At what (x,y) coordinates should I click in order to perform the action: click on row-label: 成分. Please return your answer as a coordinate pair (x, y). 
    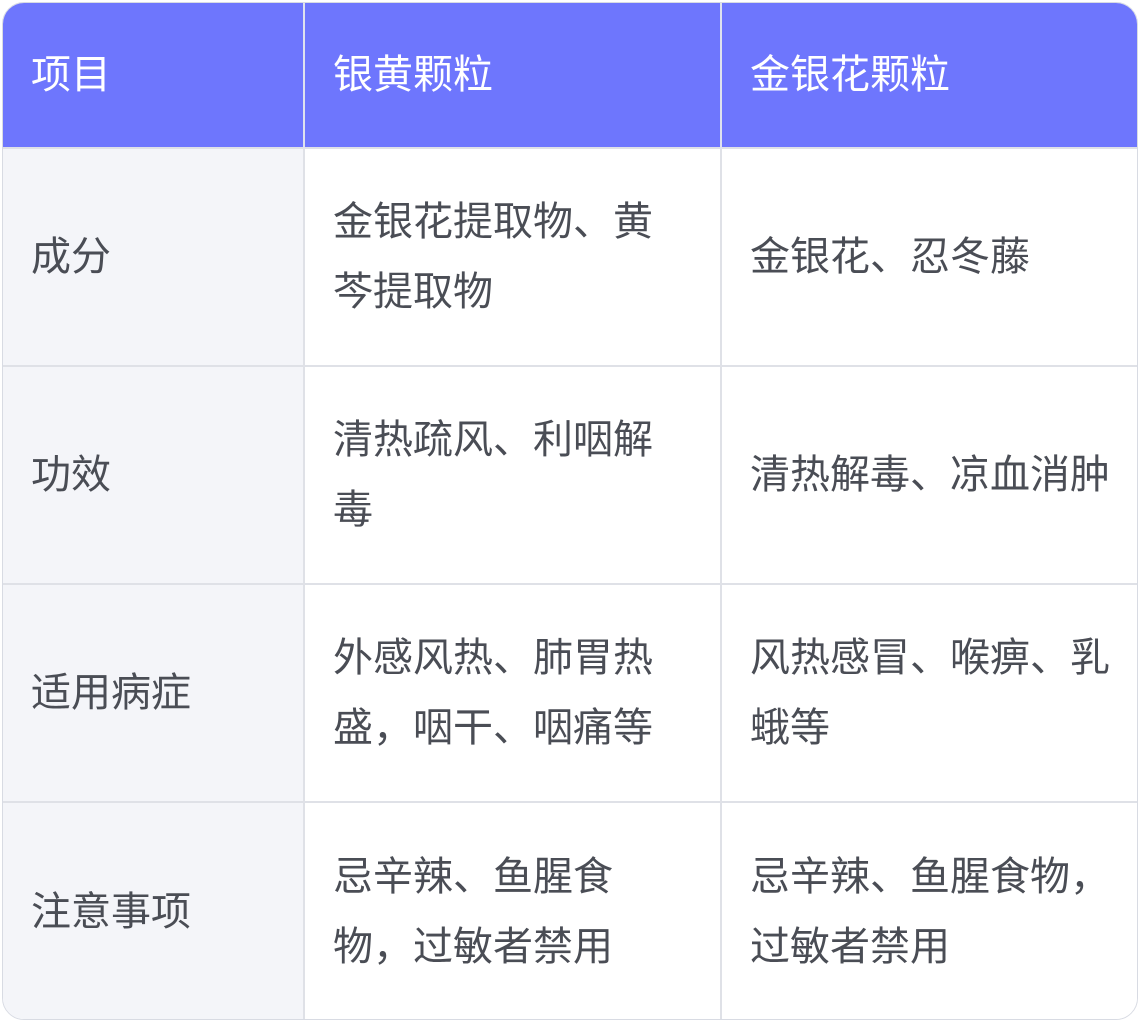
    Looking at the image, I should click on (154, 256).